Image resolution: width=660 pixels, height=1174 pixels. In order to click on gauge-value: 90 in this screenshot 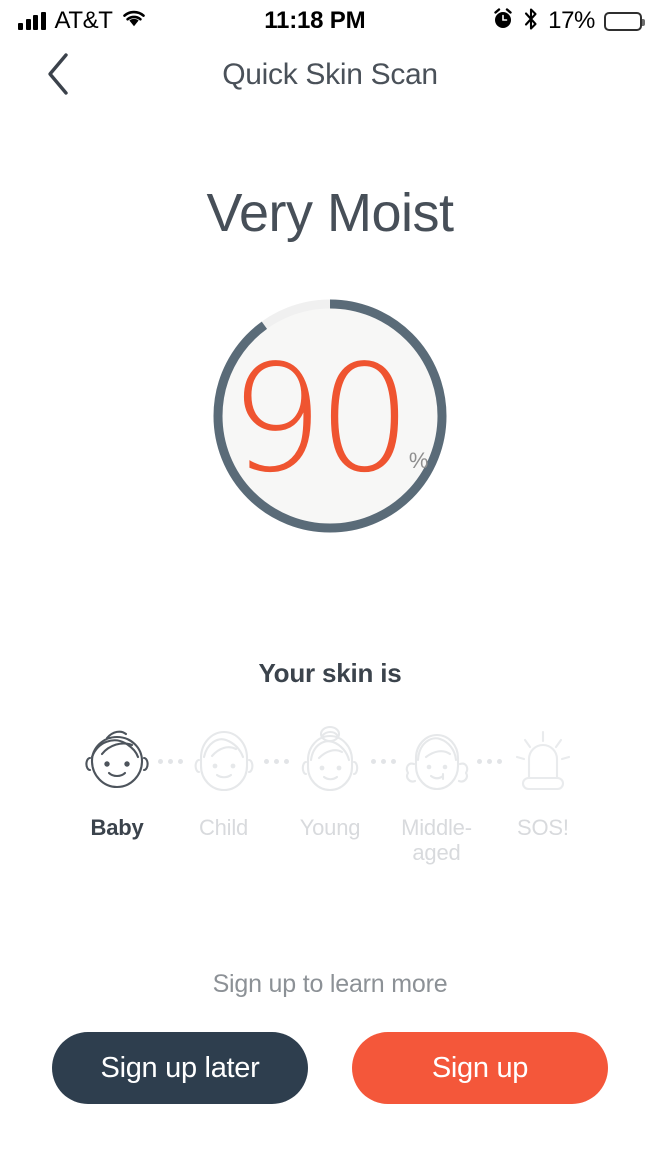, I will do `click(320, 419)`.